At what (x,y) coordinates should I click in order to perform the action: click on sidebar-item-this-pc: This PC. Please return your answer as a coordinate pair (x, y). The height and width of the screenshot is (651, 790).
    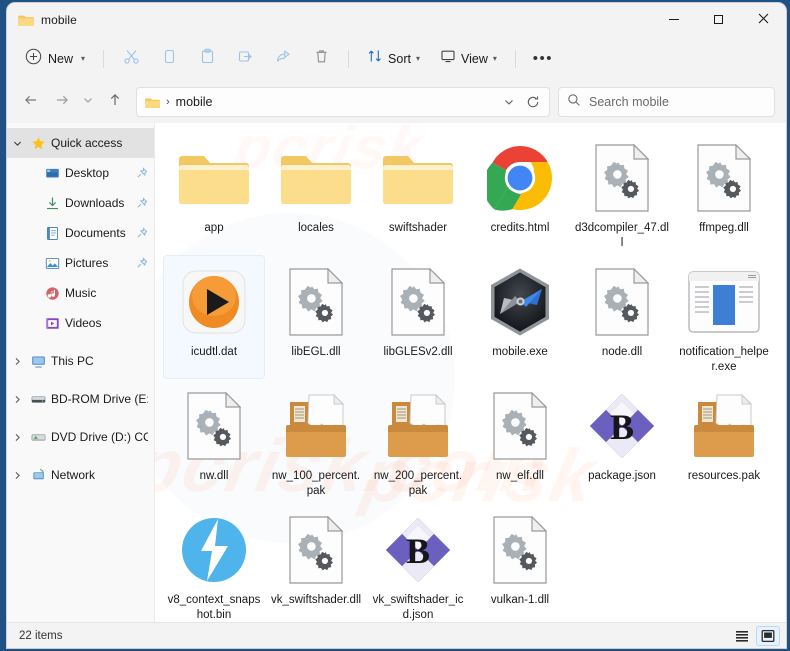
    Looking at the image, I should click on (80, 361).